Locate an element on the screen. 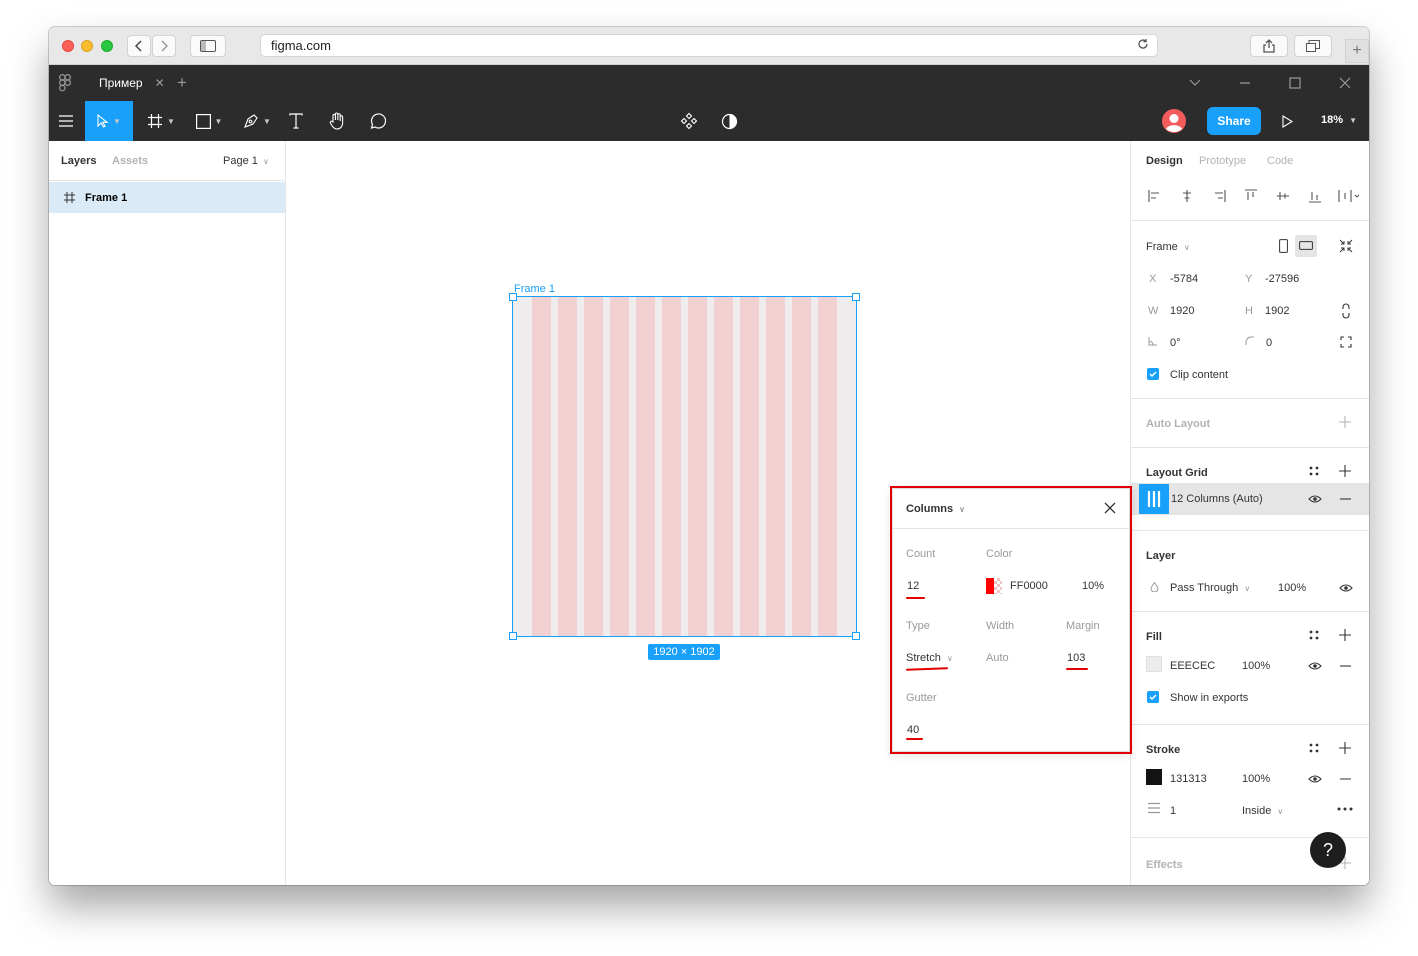 This screenshot has height=956, width=1418. share-button: Share is located at coordinates (1234, 121).